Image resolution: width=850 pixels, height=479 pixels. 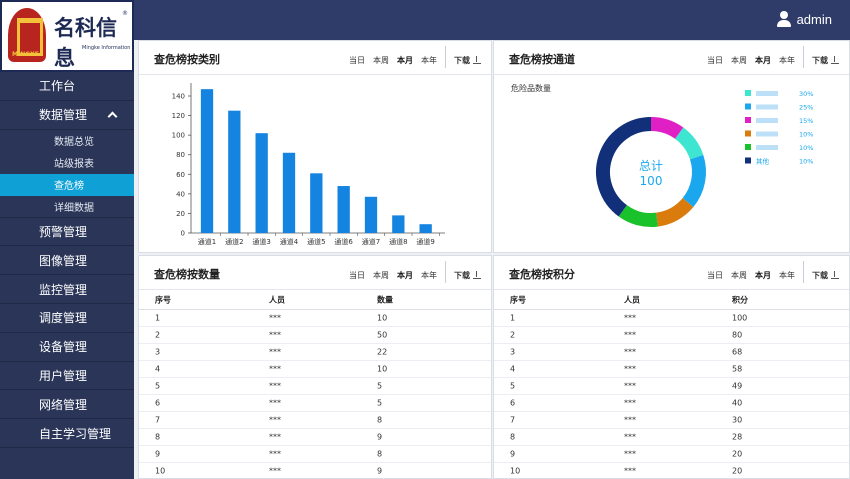 What do you see at coordinates (671, 454) in the screenshot?
I see `table-row: 9 *** 20` at bounding box center [671, 454].